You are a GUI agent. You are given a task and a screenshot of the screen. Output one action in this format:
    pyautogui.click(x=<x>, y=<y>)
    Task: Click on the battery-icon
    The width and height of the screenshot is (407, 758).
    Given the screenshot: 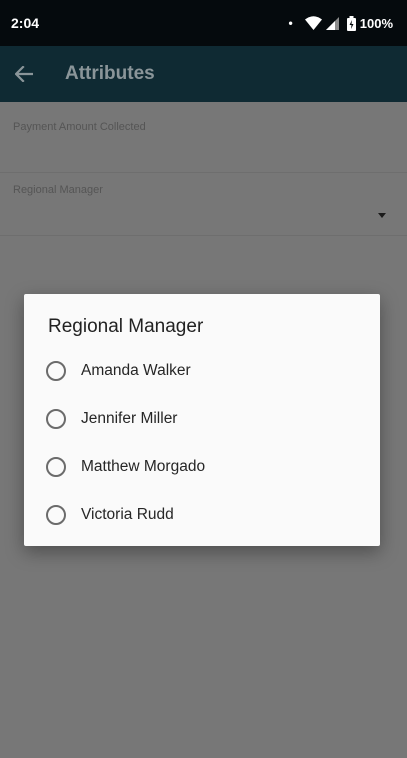 What is the action you would take?
    pyautogui.click(x=351, y=23)
    